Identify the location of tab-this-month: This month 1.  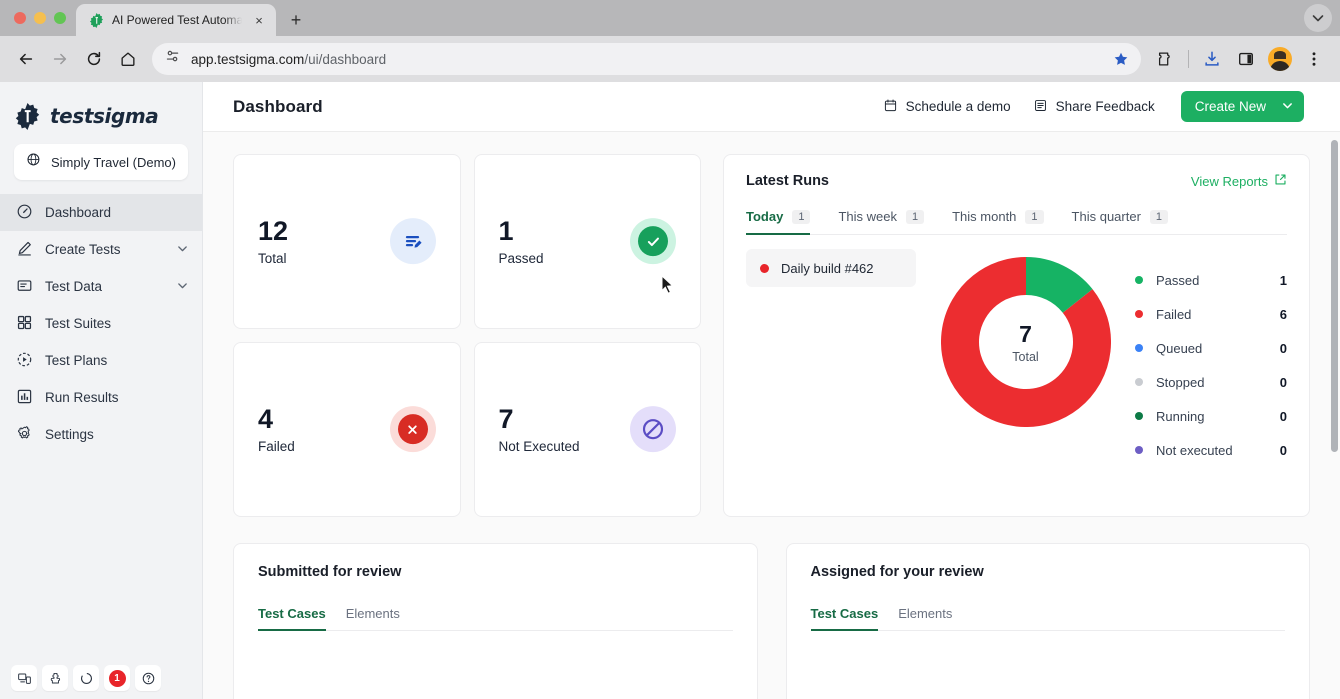
(998, 221).